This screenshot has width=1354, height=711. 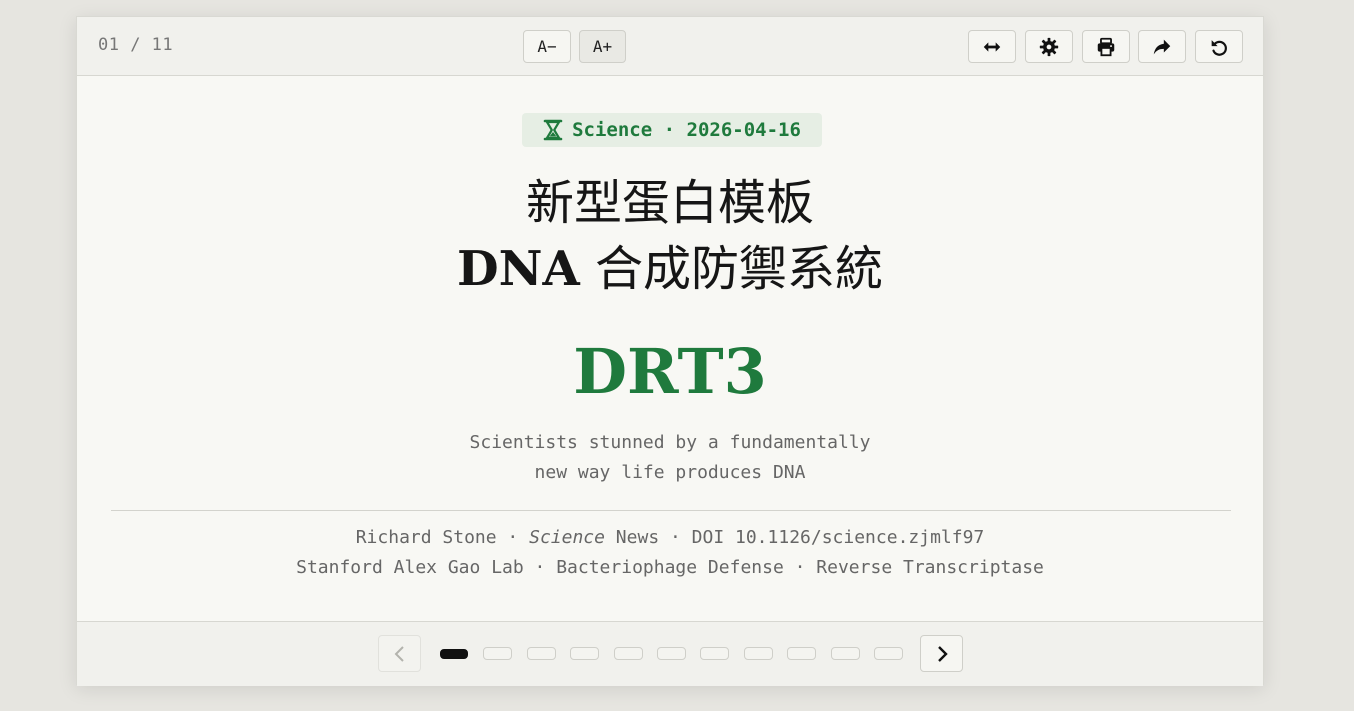 I want to click on prev-slide-button, so click(x=399, y=653).